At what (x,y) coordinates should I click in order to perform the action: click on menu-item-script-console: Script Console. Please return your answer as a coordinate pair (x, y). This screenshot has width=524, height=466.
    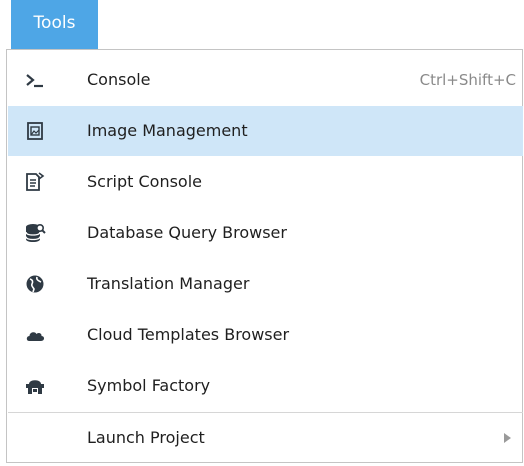
    Looking at the image, I should click on (265, 182).